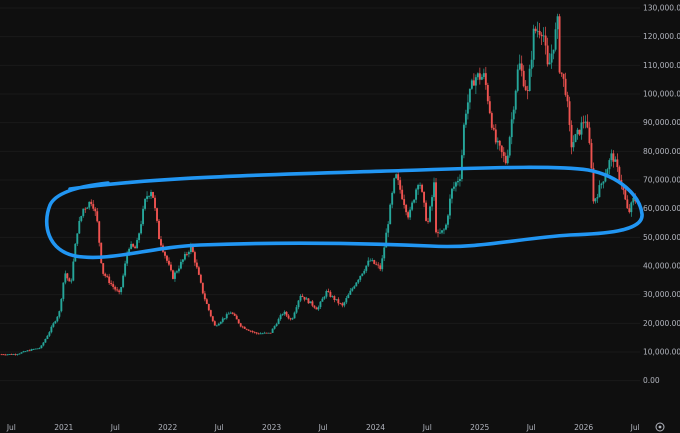  What do you see at coordinates (167, 427) in the screenshot?
I see `x-tick-label: 2022` at bounding box center [167, 427].